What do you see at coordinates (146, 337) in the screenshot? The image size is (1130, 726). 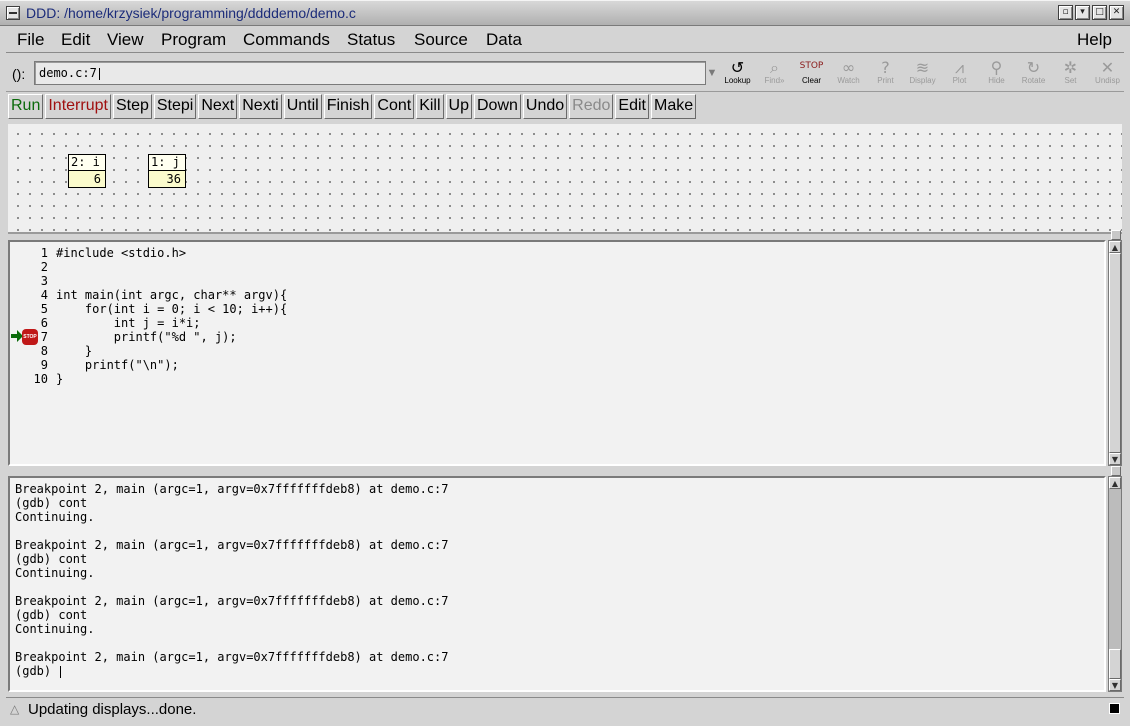 I see `line-code: printf("%d ", j);` at bounding box center [146, 337].